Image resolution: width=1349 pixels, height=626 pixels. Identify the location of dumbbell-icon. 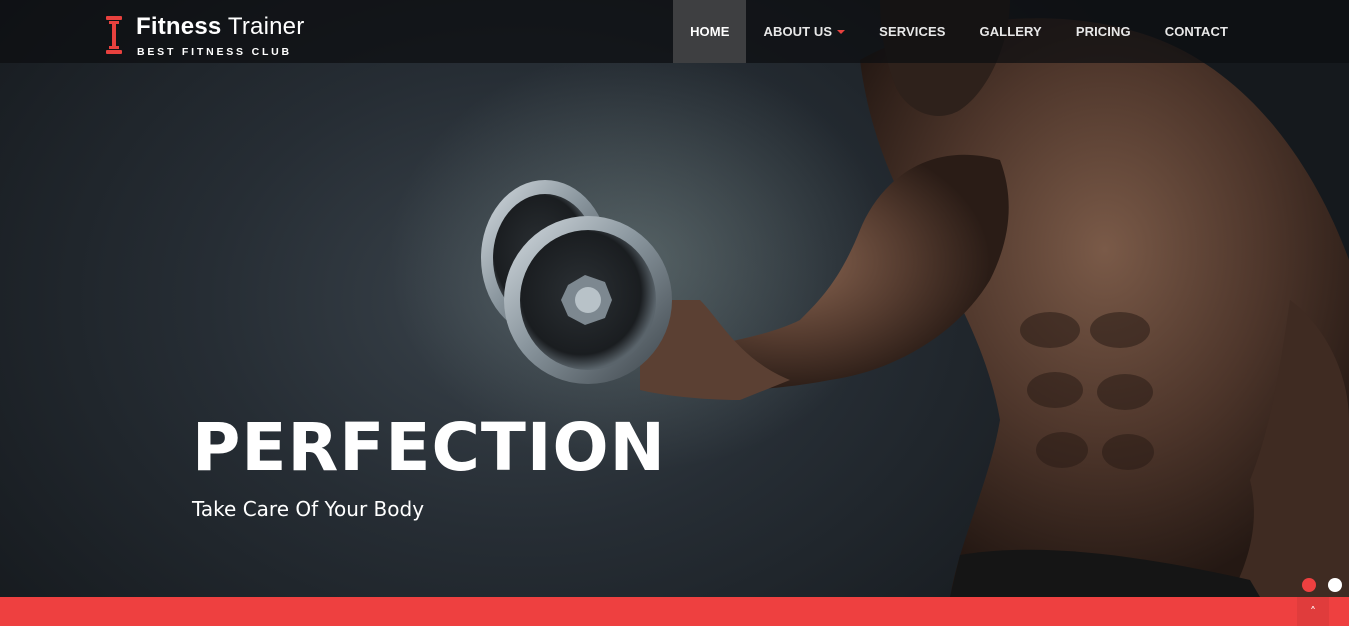
(114, 35).